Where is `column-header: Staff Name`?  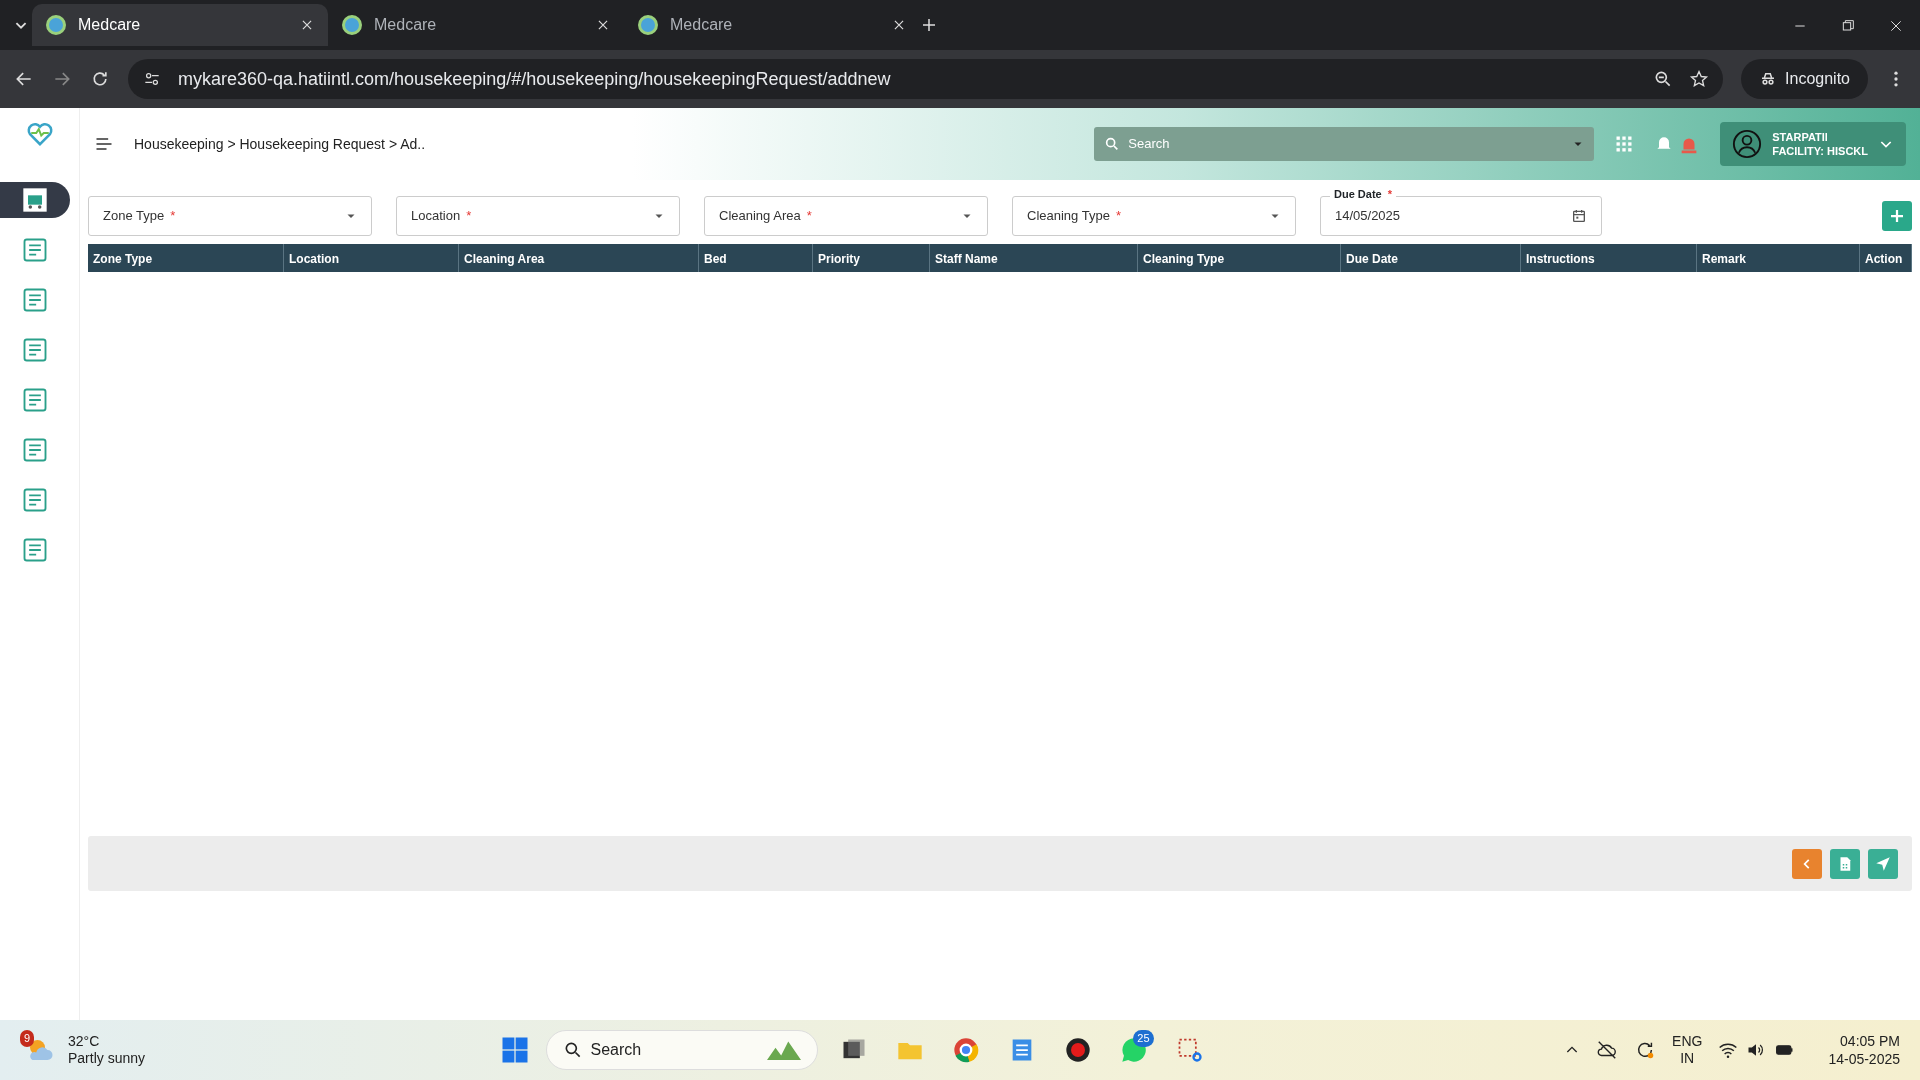 column-header: Staff Name is located at coordinates (1034, 258).